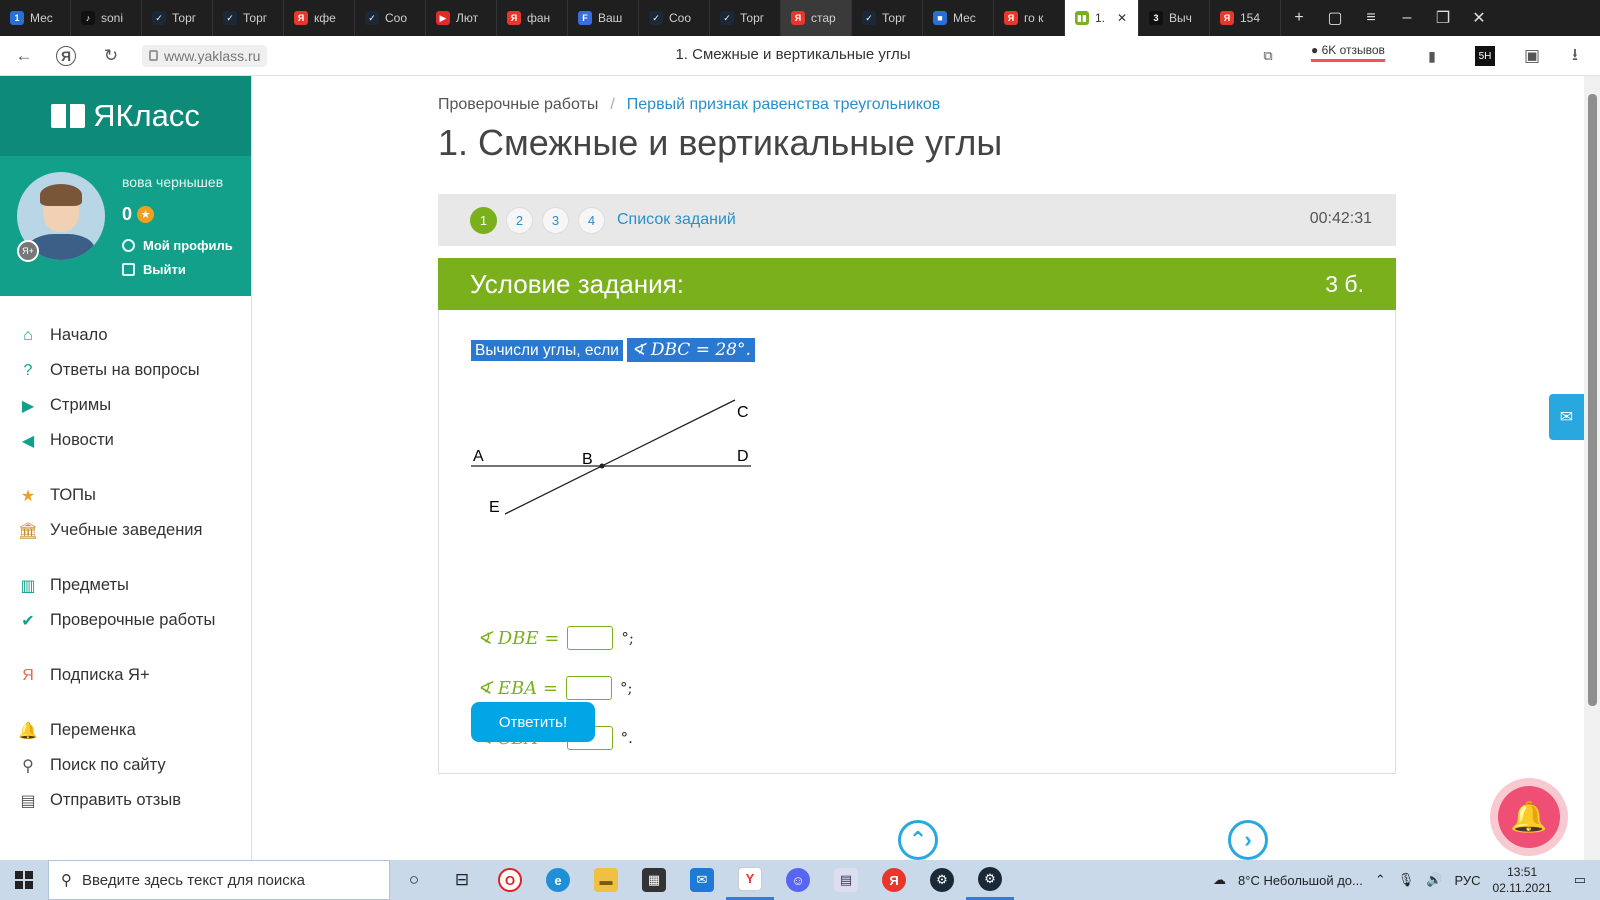 The height and width of the screenshot is (900, 1600). Describe the element at coordinates (1532, 56) in the screenshot. I see `collections-icon: ▣` at that location.